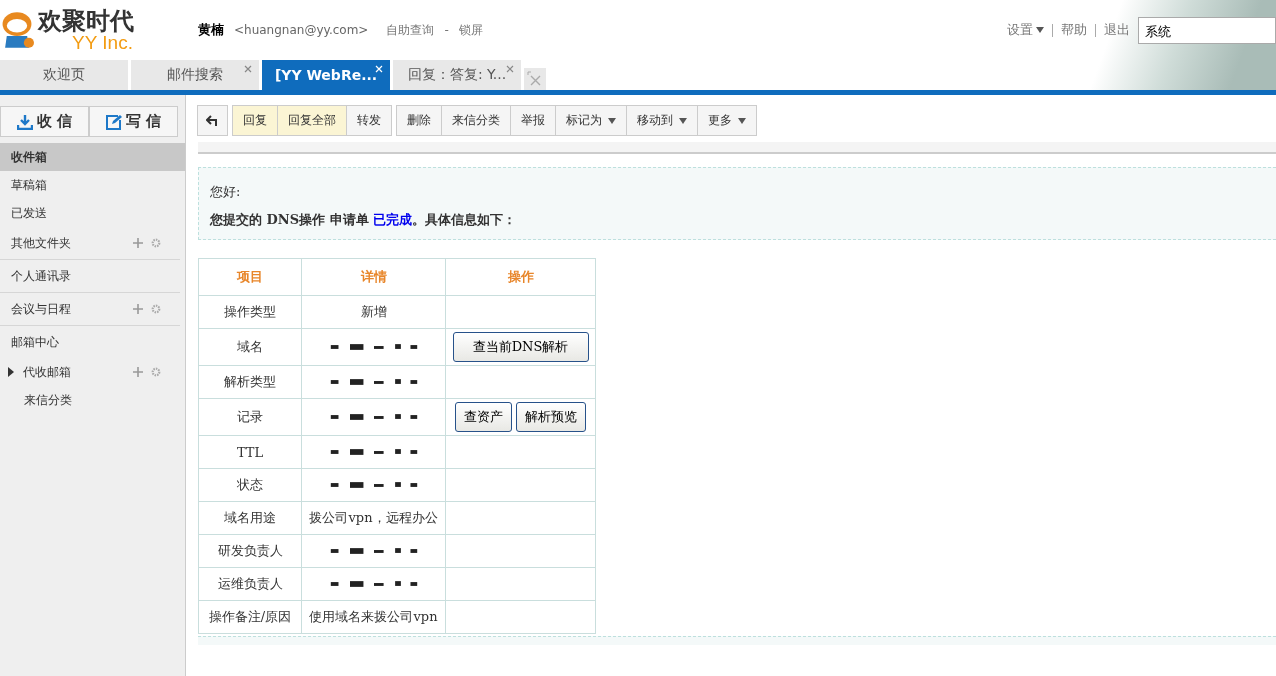  I want to click on folder-item: 来信分类, so click(92, 400).